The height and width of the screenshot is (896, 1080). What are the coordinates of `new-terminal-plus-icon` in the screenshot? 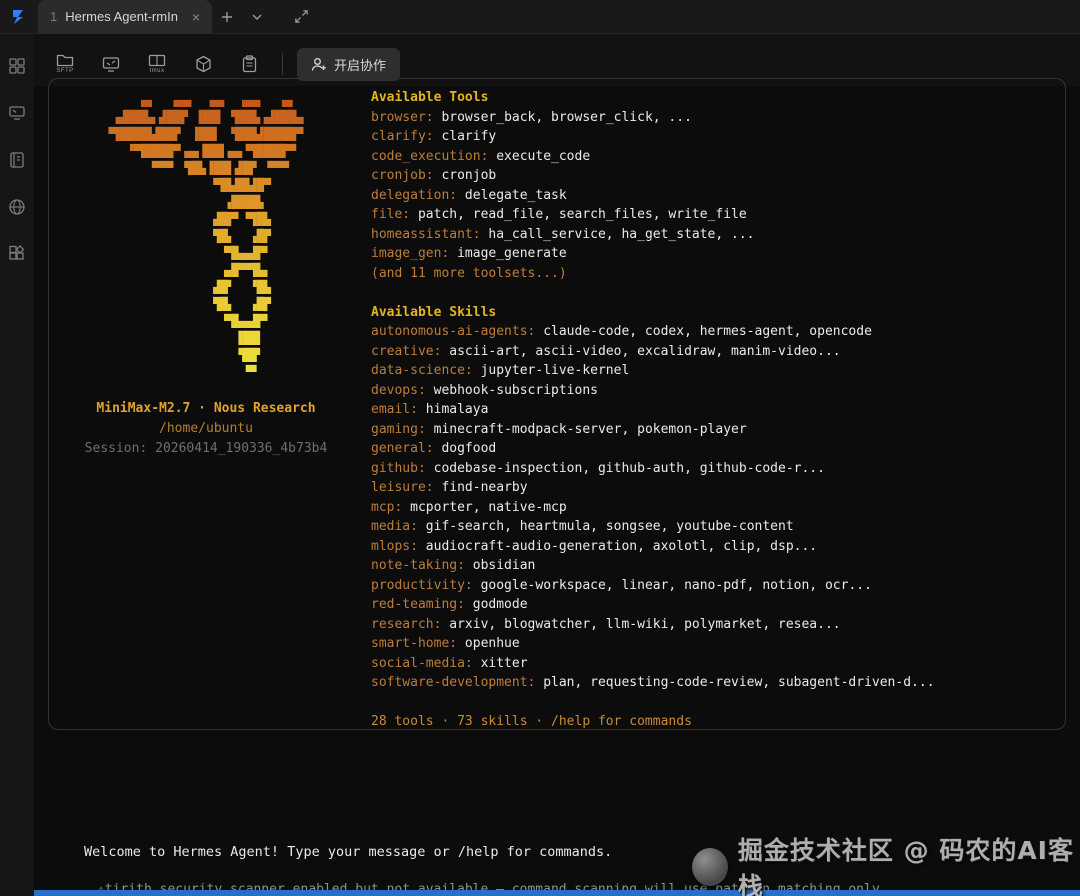 It's located at (227, 17).